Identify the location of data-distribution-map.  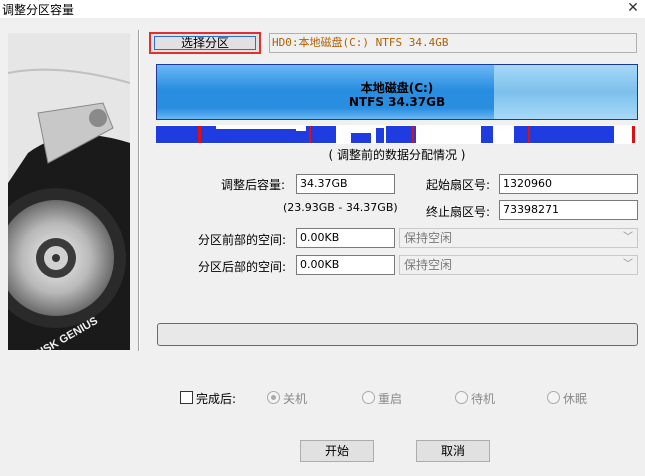
(397, 134).